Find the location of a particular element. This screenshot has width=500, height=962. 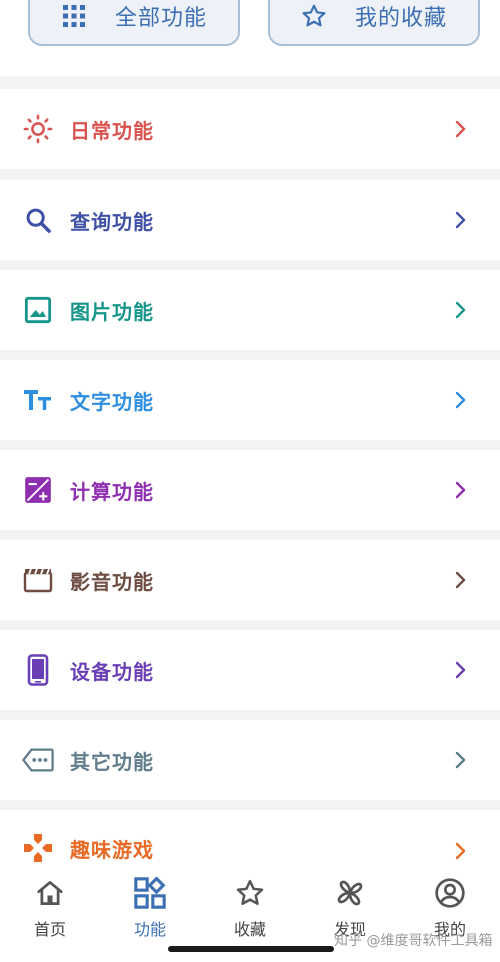

category-row-calculate: 计算功能 is located at coordinates (250, 490).